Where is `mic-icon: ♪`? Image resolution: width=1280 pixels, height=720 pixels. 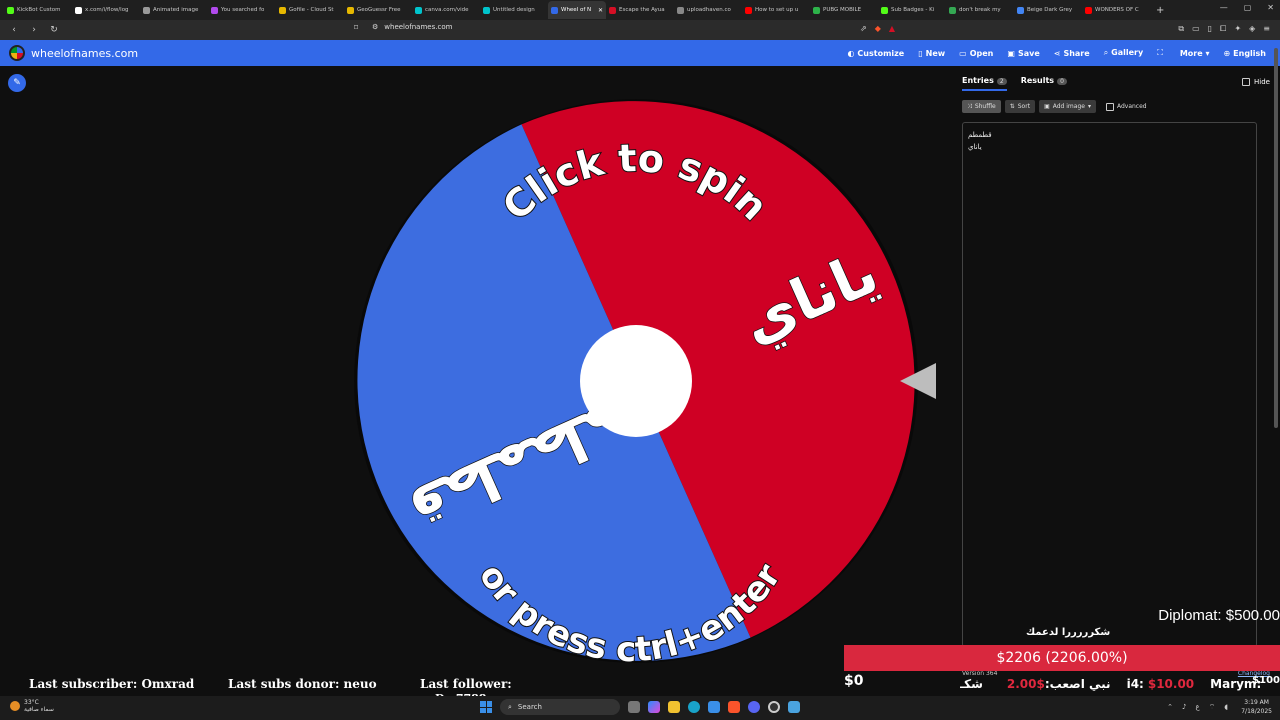 mic-icon: ♪ is located at coordinates (1184, 707).